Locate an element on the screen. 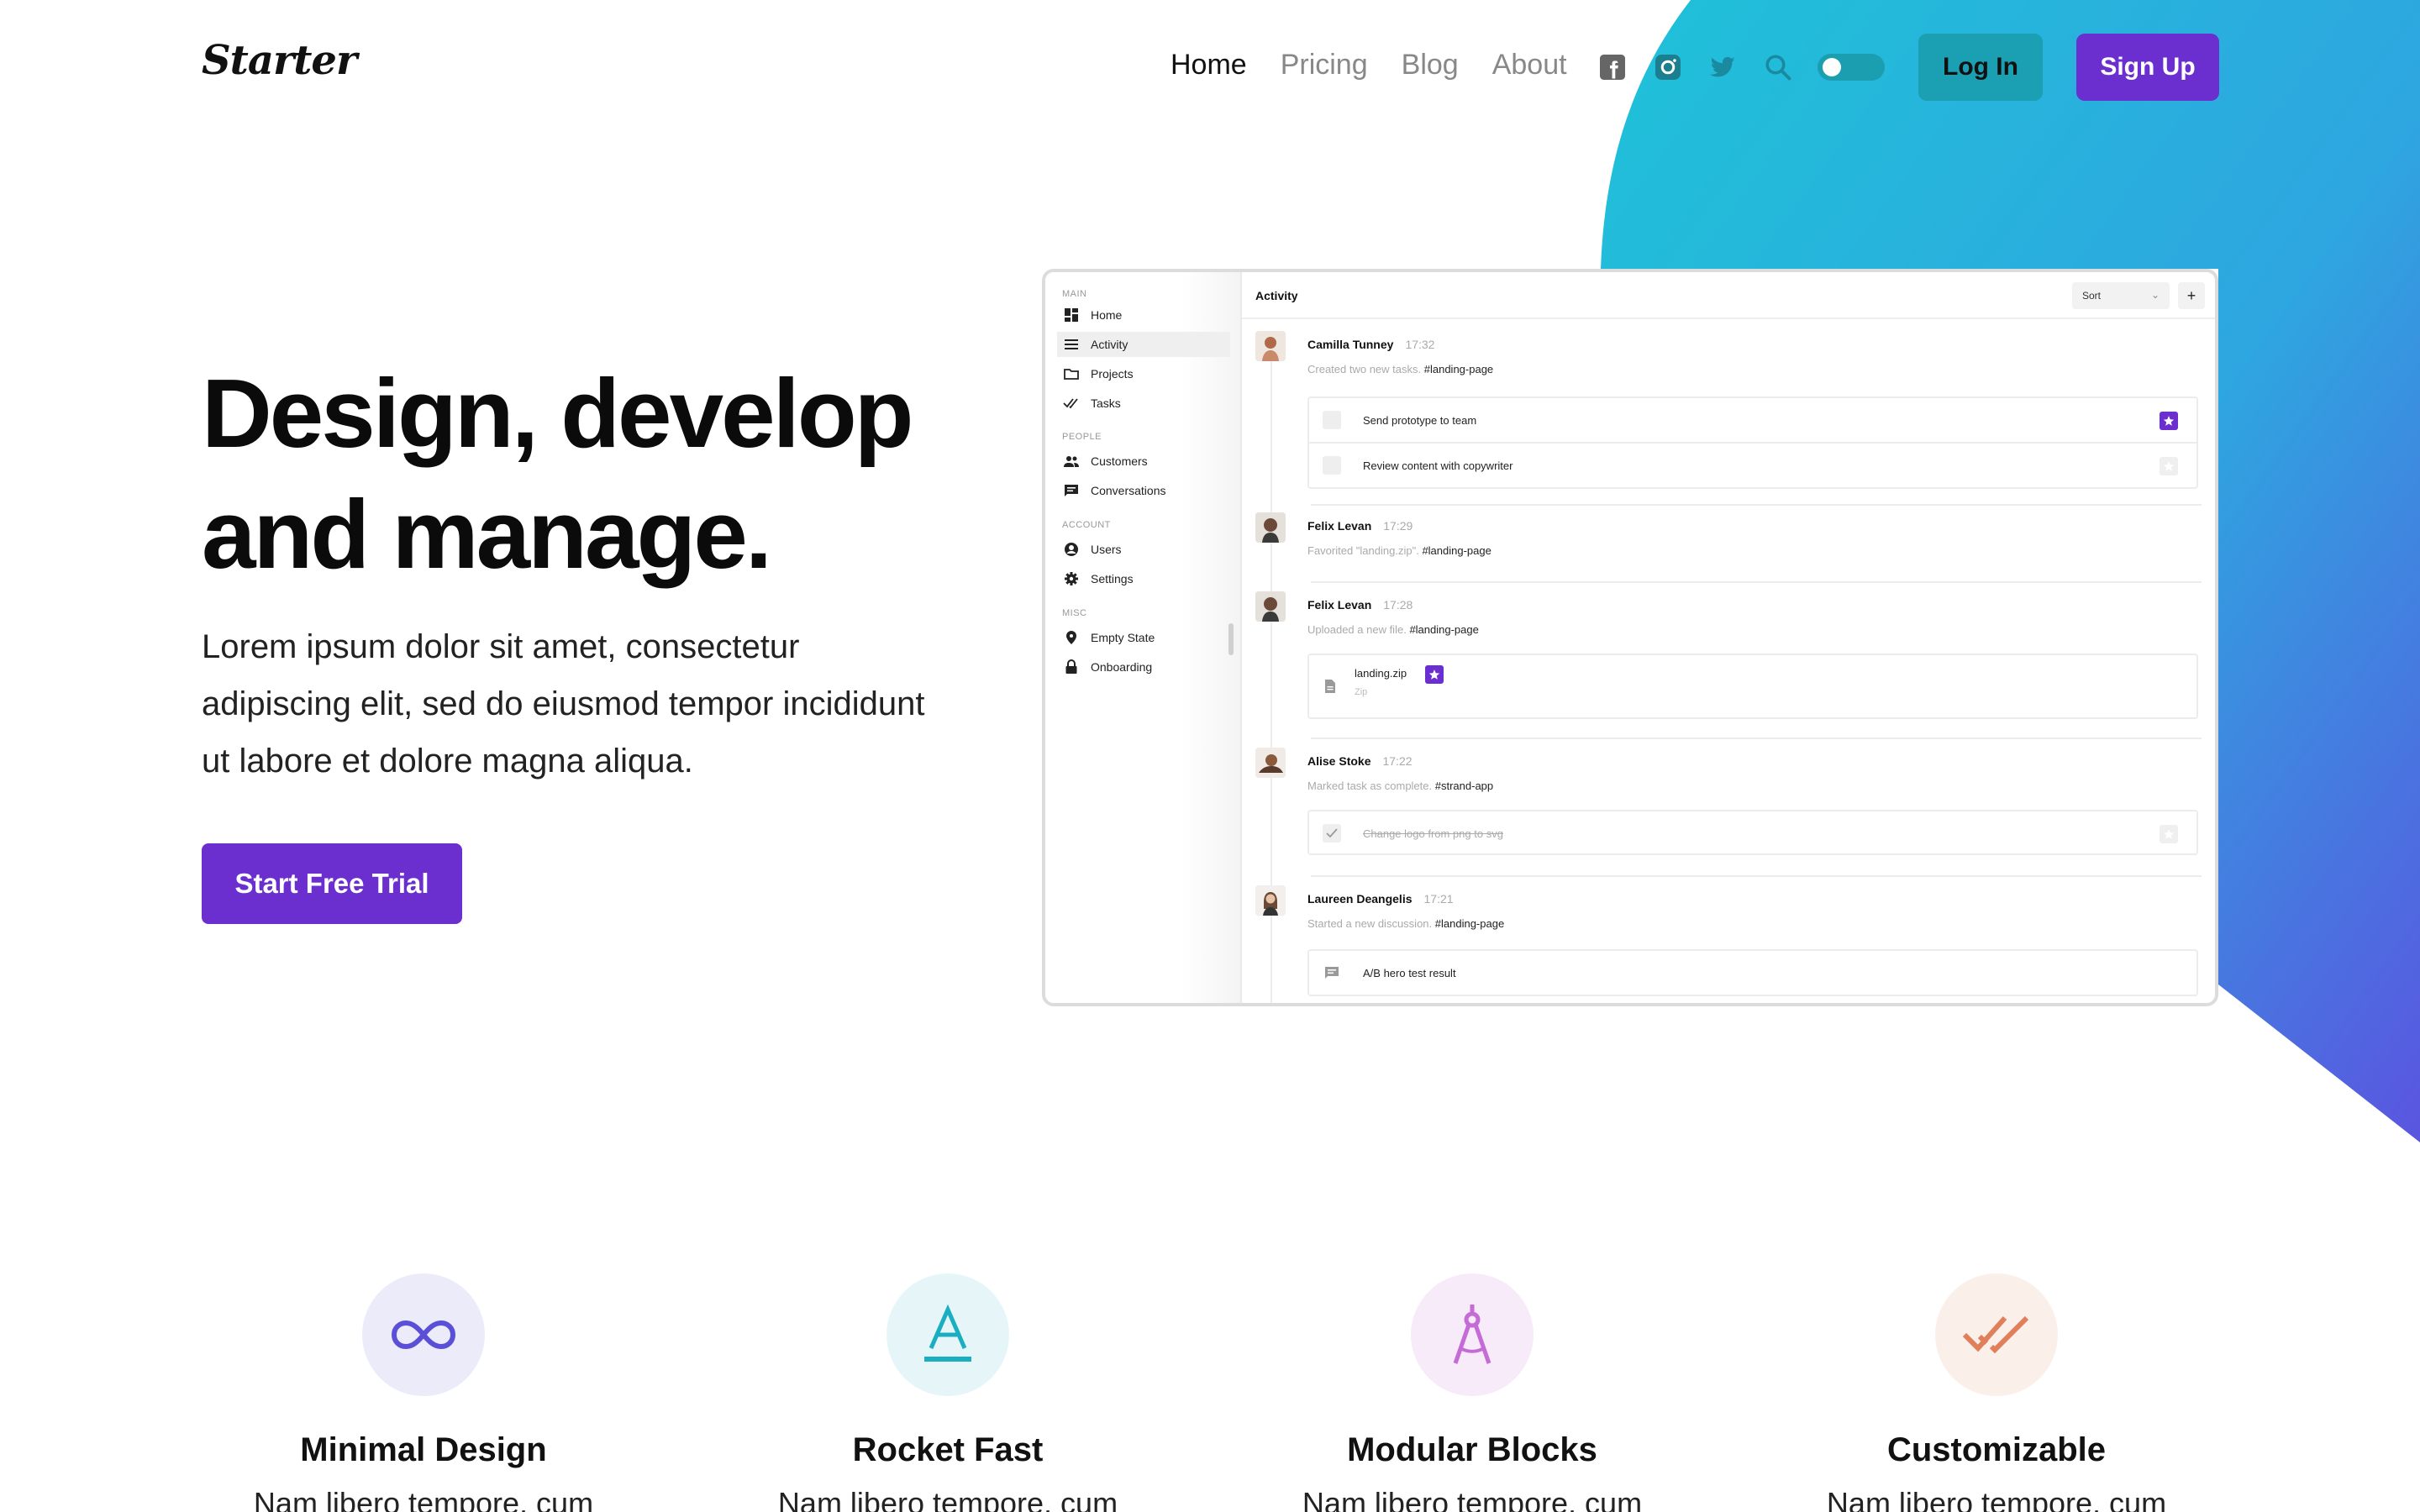  brand-logo: Starter is located at coordinates (279, 60).